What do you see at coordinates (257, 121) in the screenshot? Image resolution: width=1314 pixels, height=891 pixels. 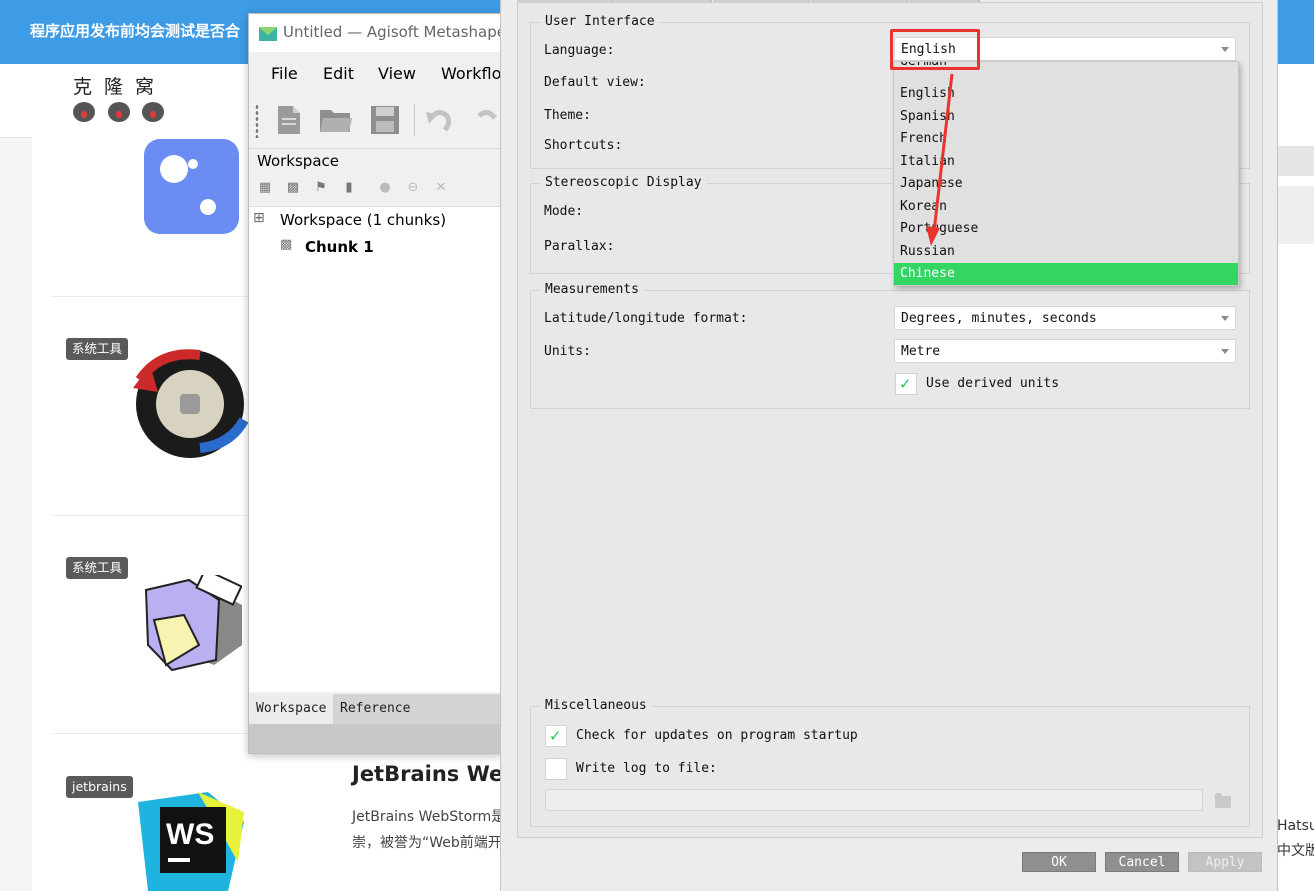 I see `toolbar-grip` at bounding box center [257, 121].